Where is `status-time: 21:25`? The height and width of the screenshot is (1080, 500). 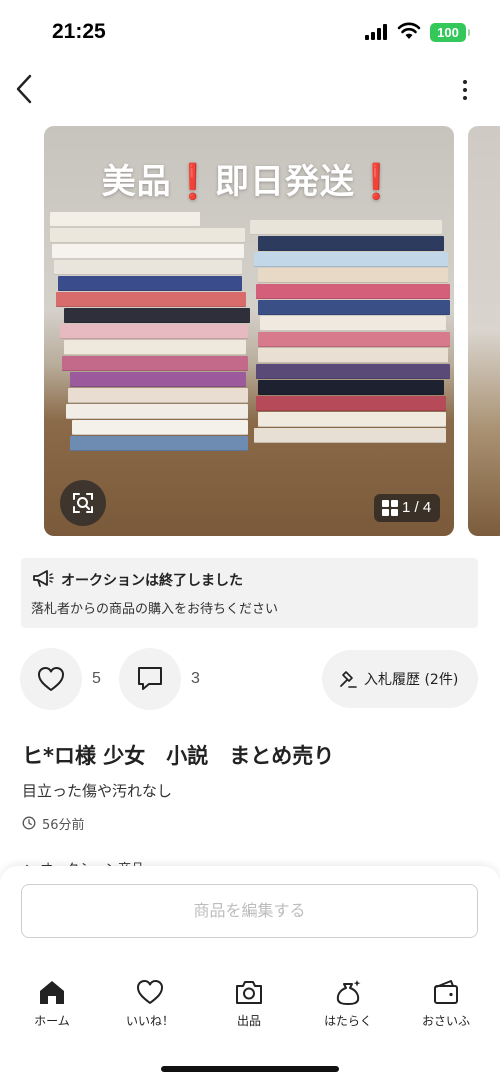 status-time: 21:25 is located at coordinates (79, 31).